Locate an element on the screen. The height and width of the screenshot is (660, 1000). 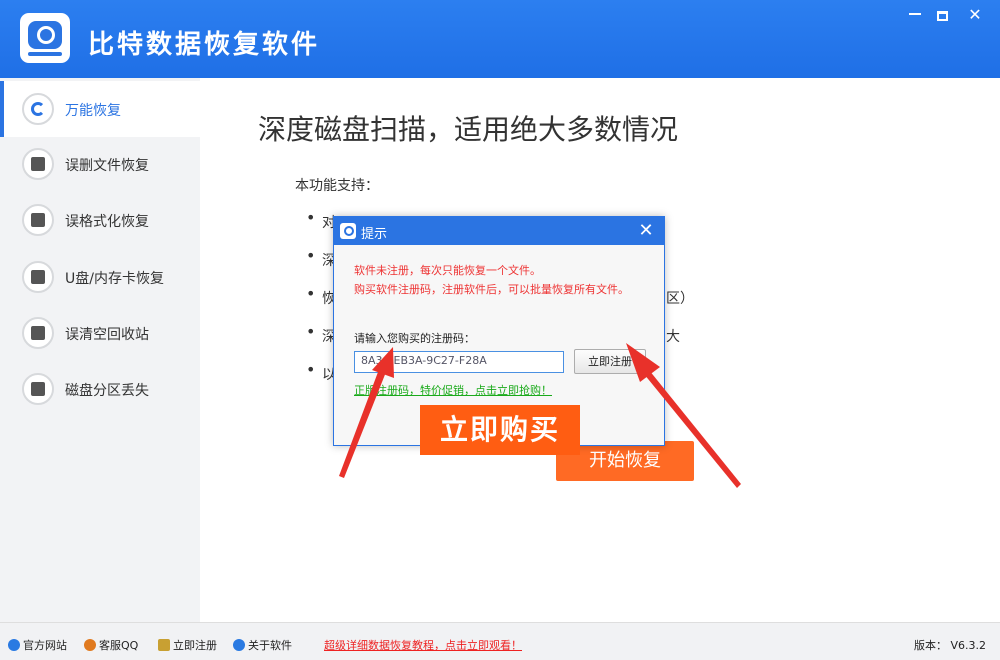
register-button: 立即注册 is located at coordinates (610, 361).